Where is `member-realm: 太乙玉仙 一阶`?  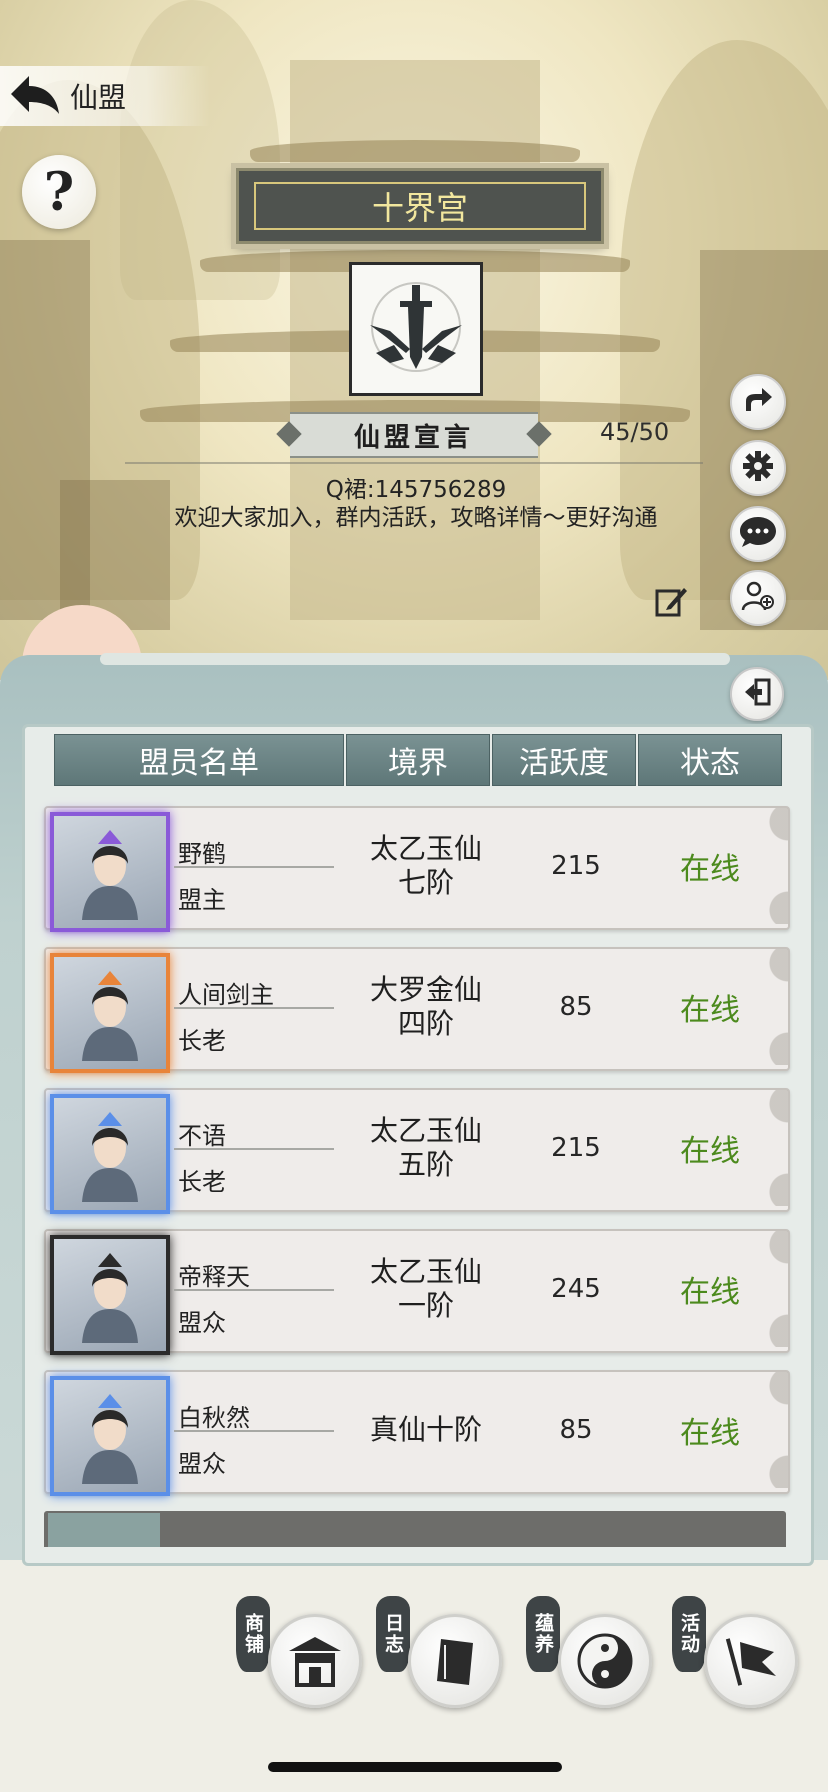
member-realm: 太乙玉仙 一阶 is located at coordinates (426, 1289).